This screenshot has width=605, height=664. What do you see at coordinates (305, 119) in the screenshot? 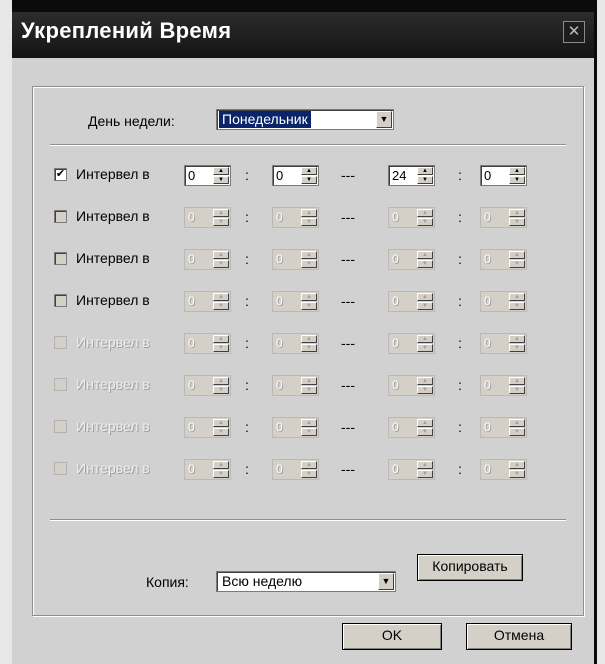
I see `day-of-week-select: Понедельник ▼` at bounding box center [305, 119].